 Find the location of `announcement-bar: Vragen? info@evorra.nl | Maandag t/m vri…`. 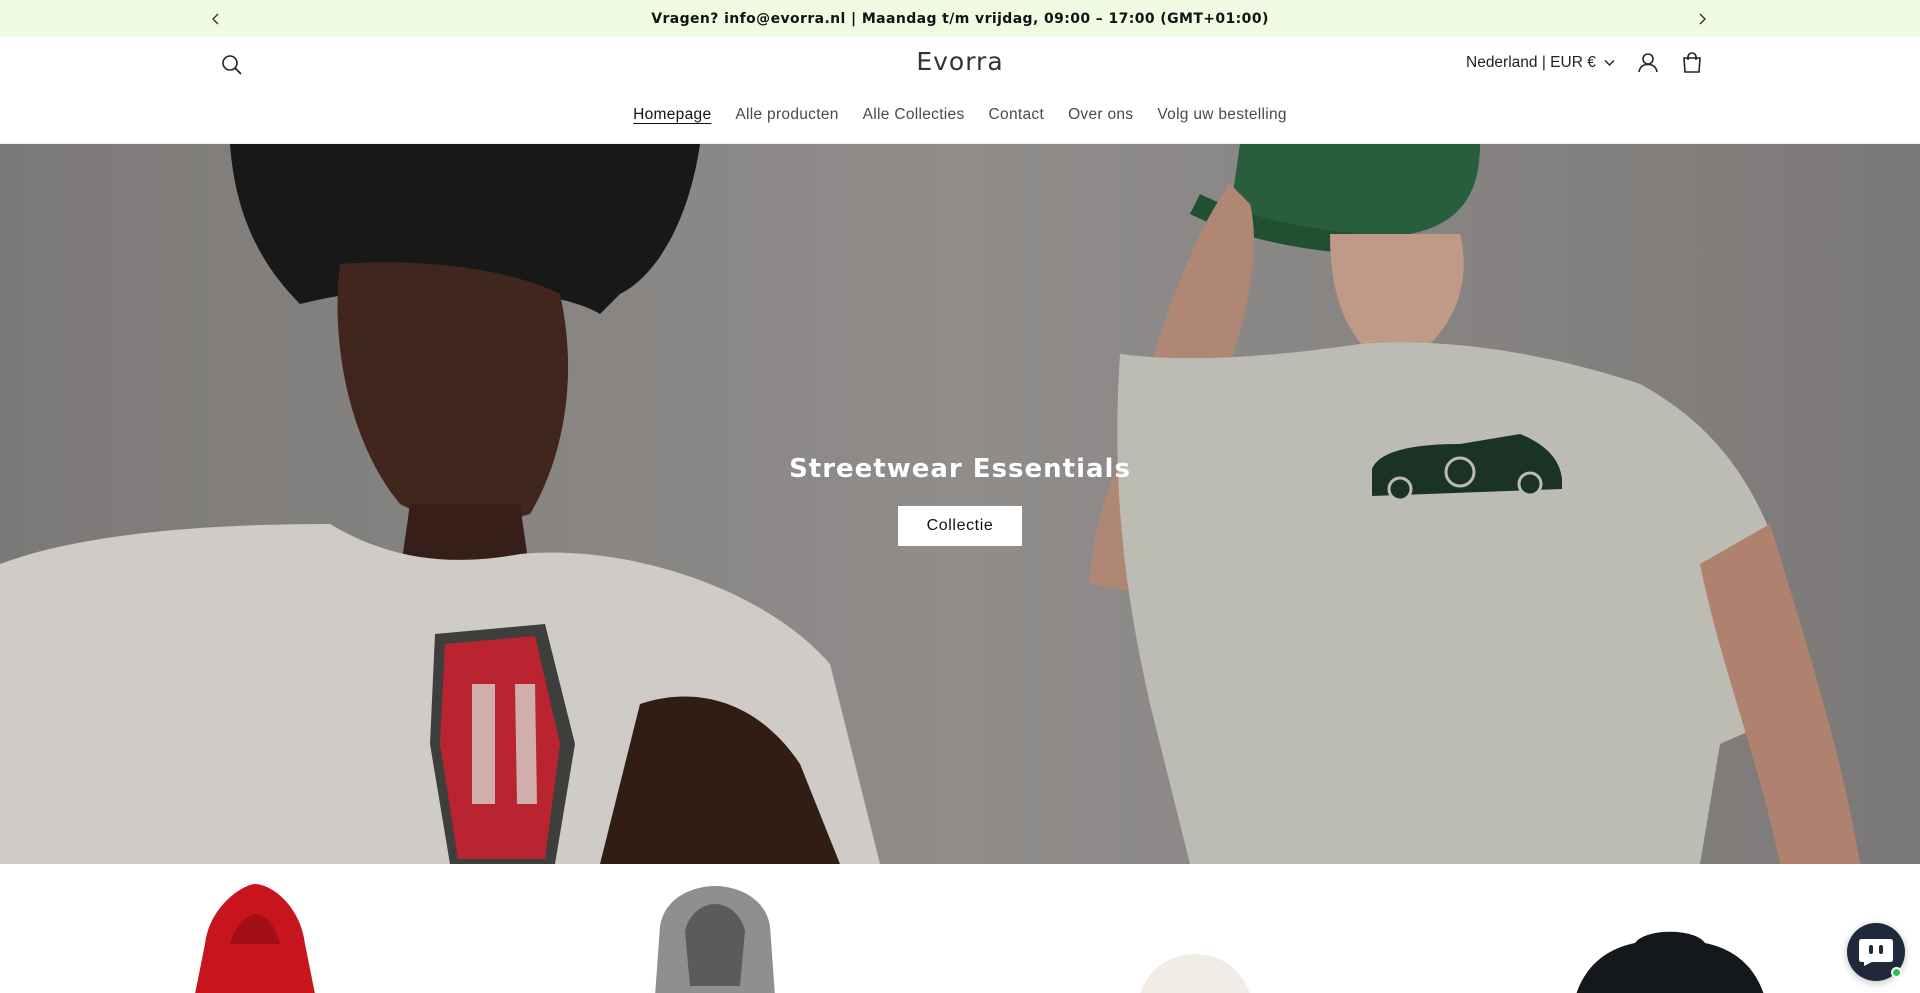

announcement-bar: Vragen? info@evorra.nl | Maandag t/m vri… is located at coordinates (960, 18).